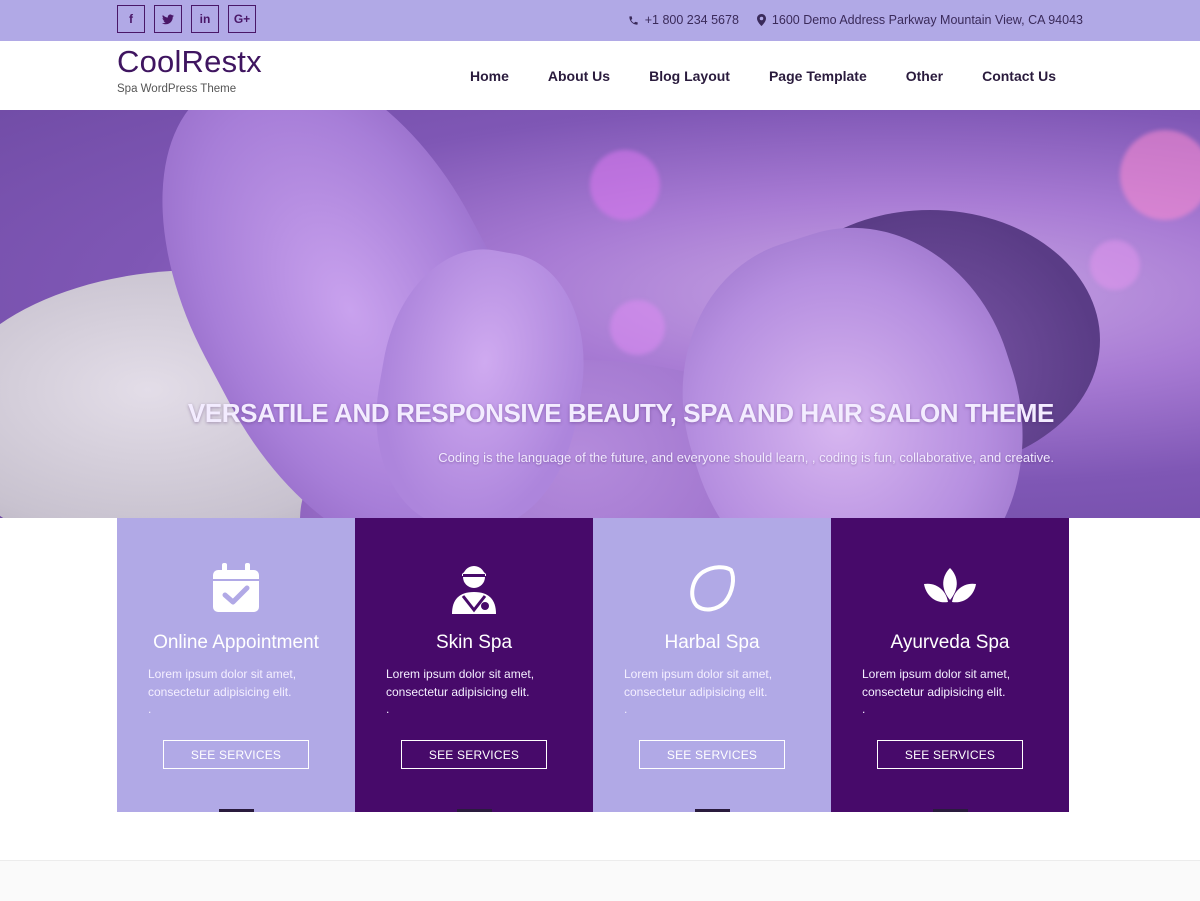 The height and width of the screenshot is (901, 1200). Describe the element at coordinates (489, 76) in the screenshot. I see `menu-item-home: Home` at that location.